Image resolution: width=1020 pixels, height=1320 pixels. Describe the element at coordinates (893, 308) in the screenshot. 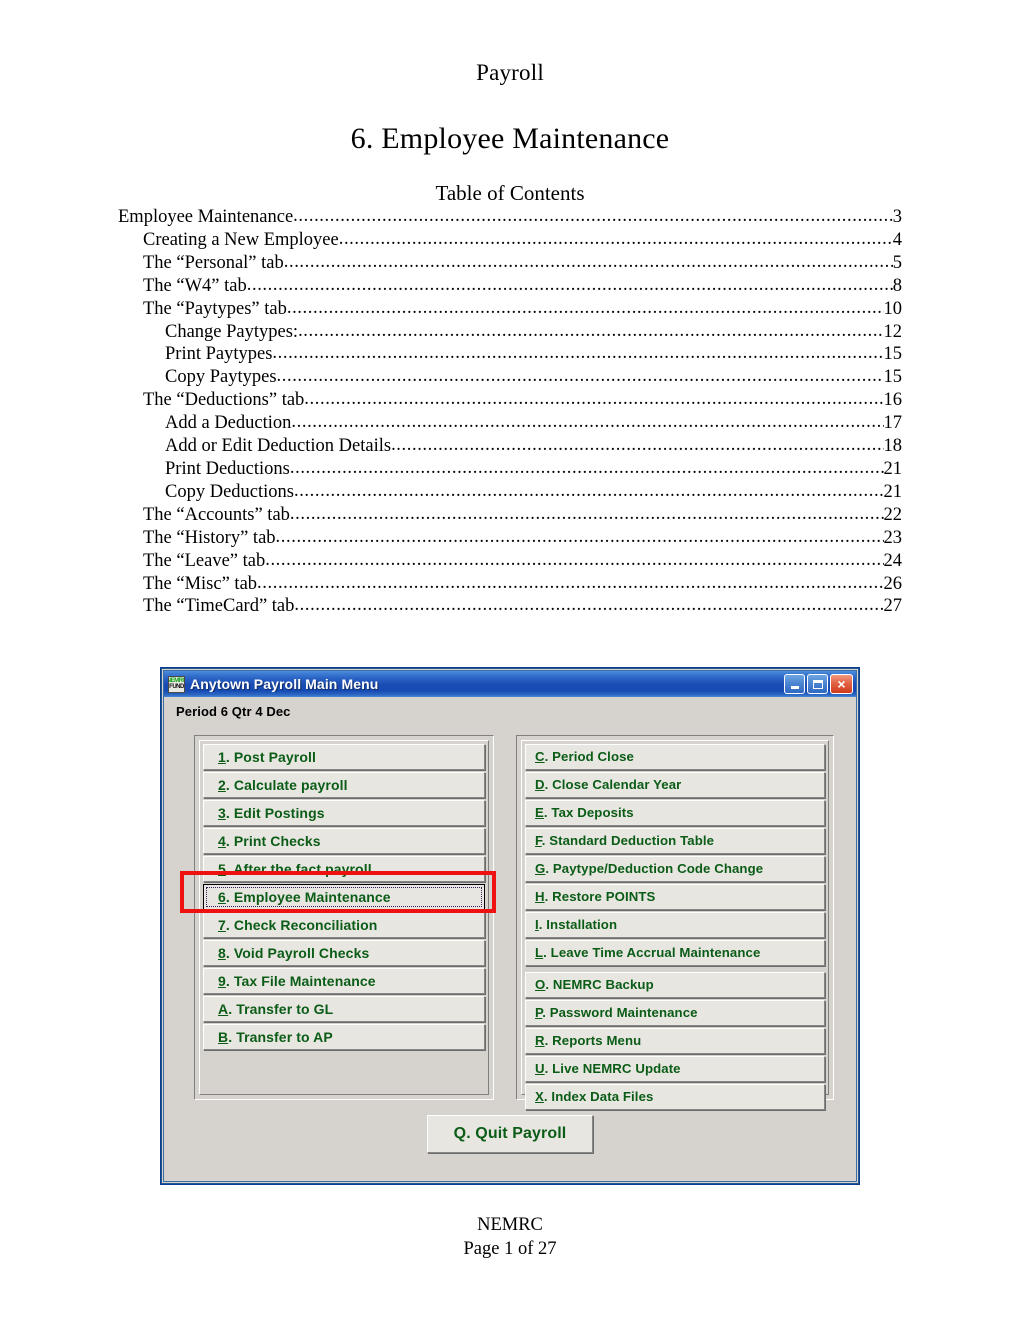

I see `toc-entry-page-number: 10` at that location.